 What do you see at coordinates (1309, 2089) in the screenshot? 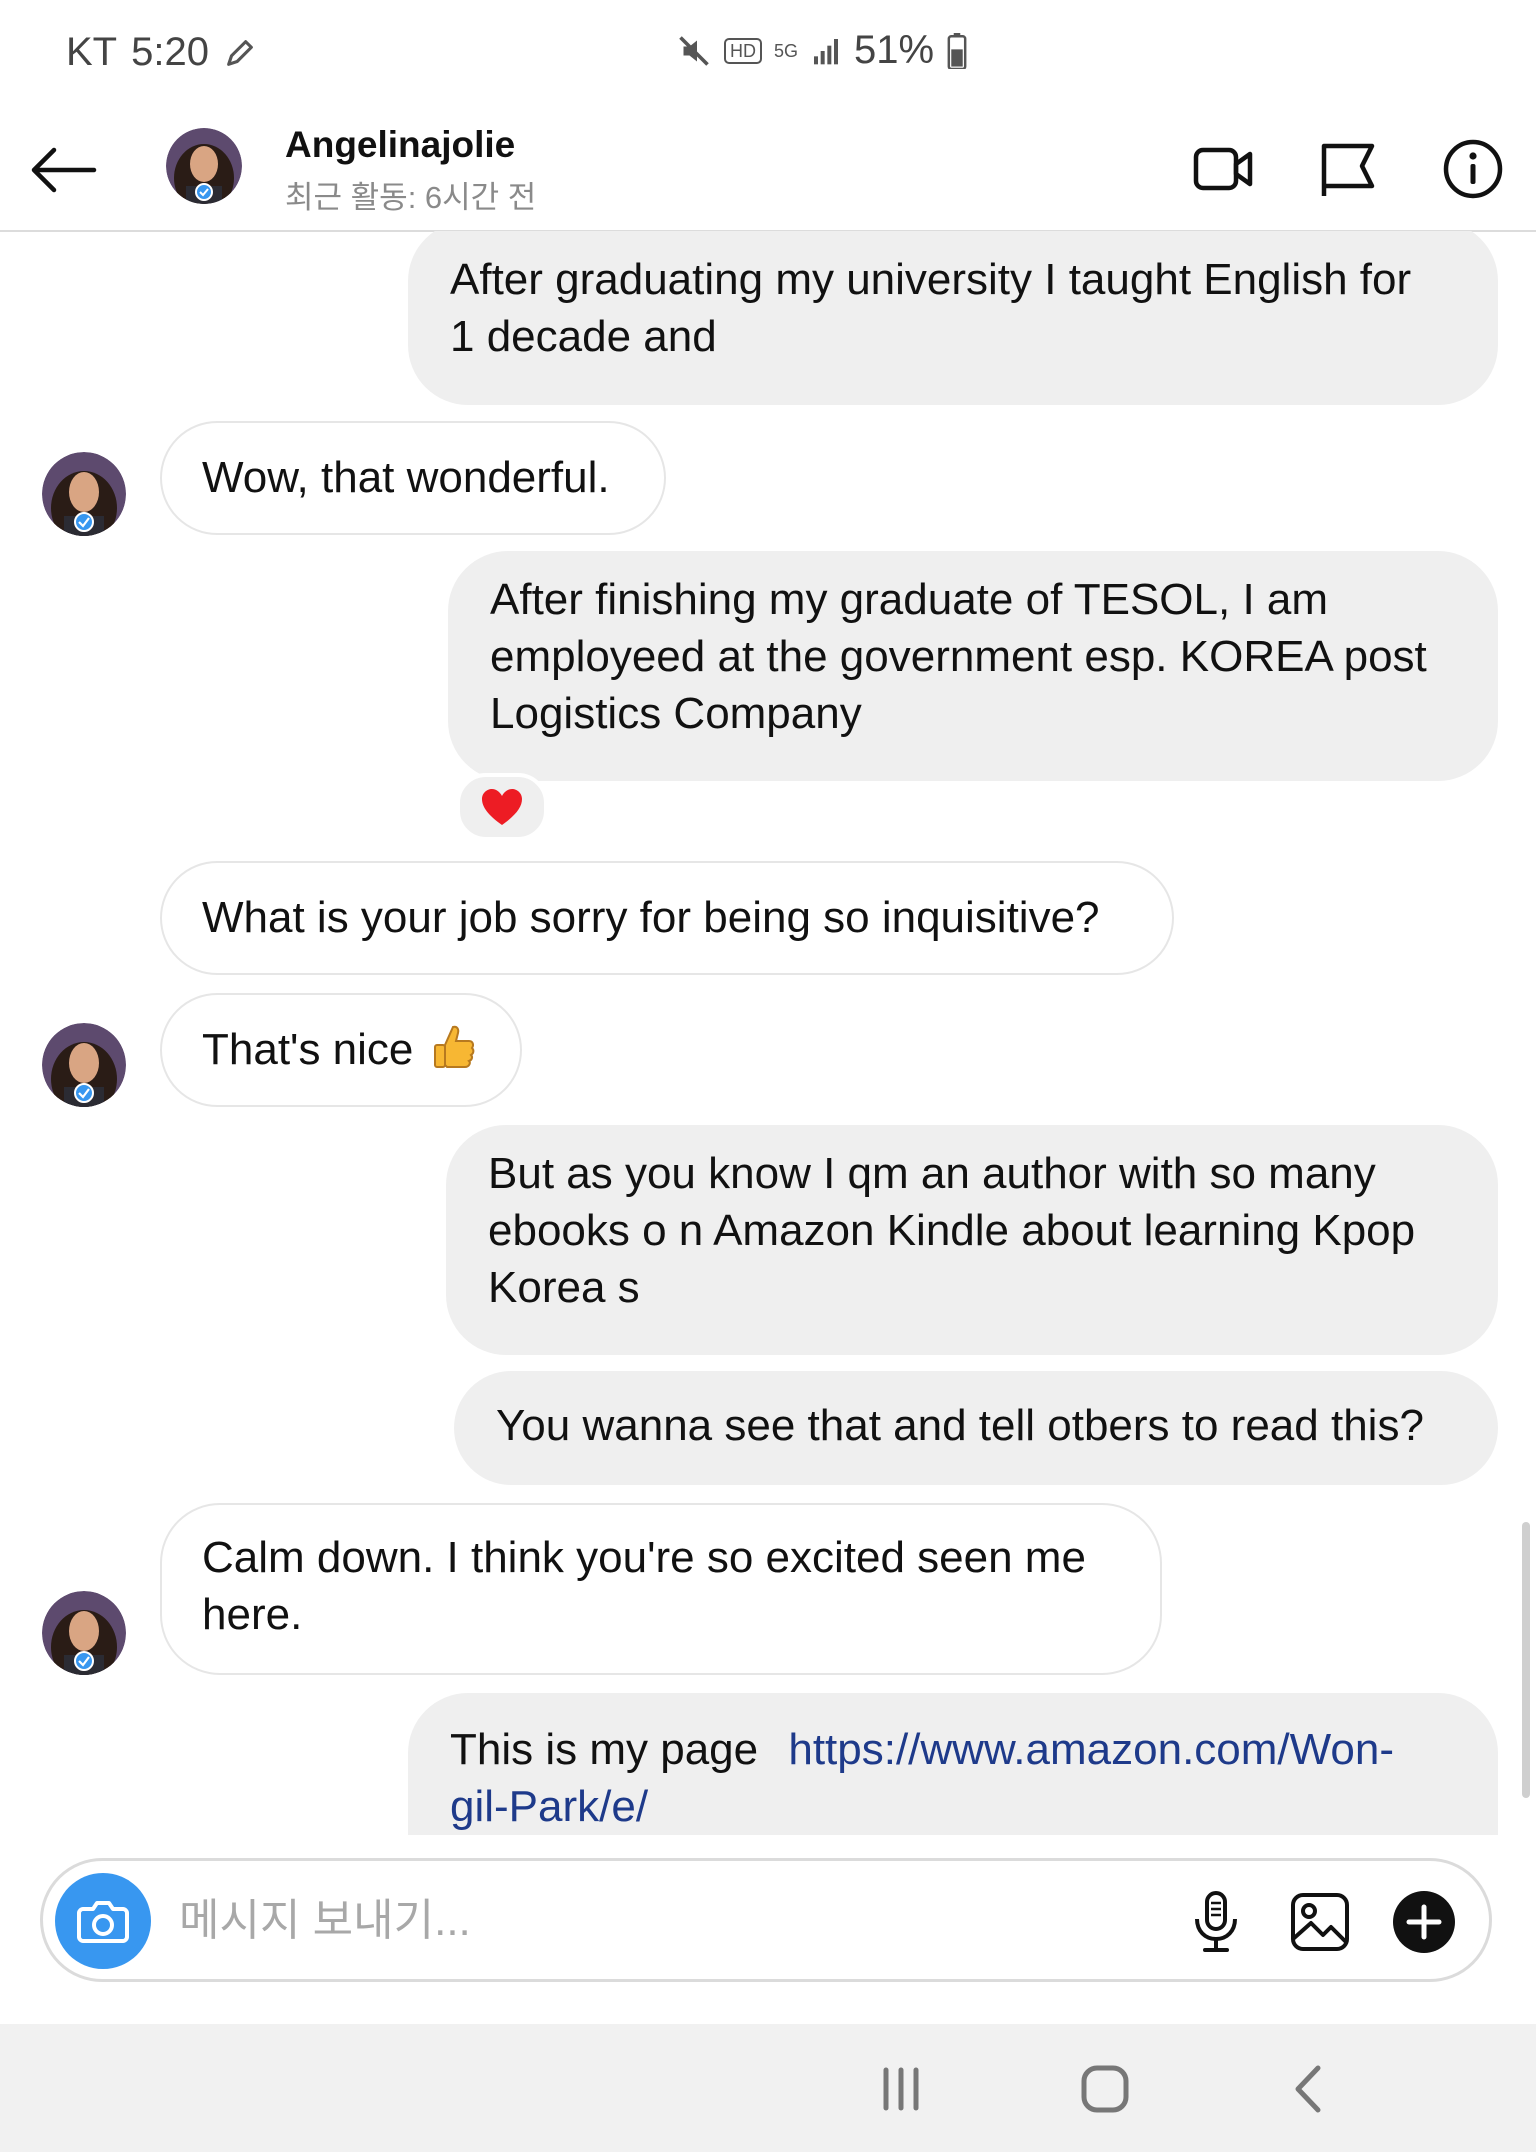
I see `nav-back-icon` at bounding box center [1309, 2089].